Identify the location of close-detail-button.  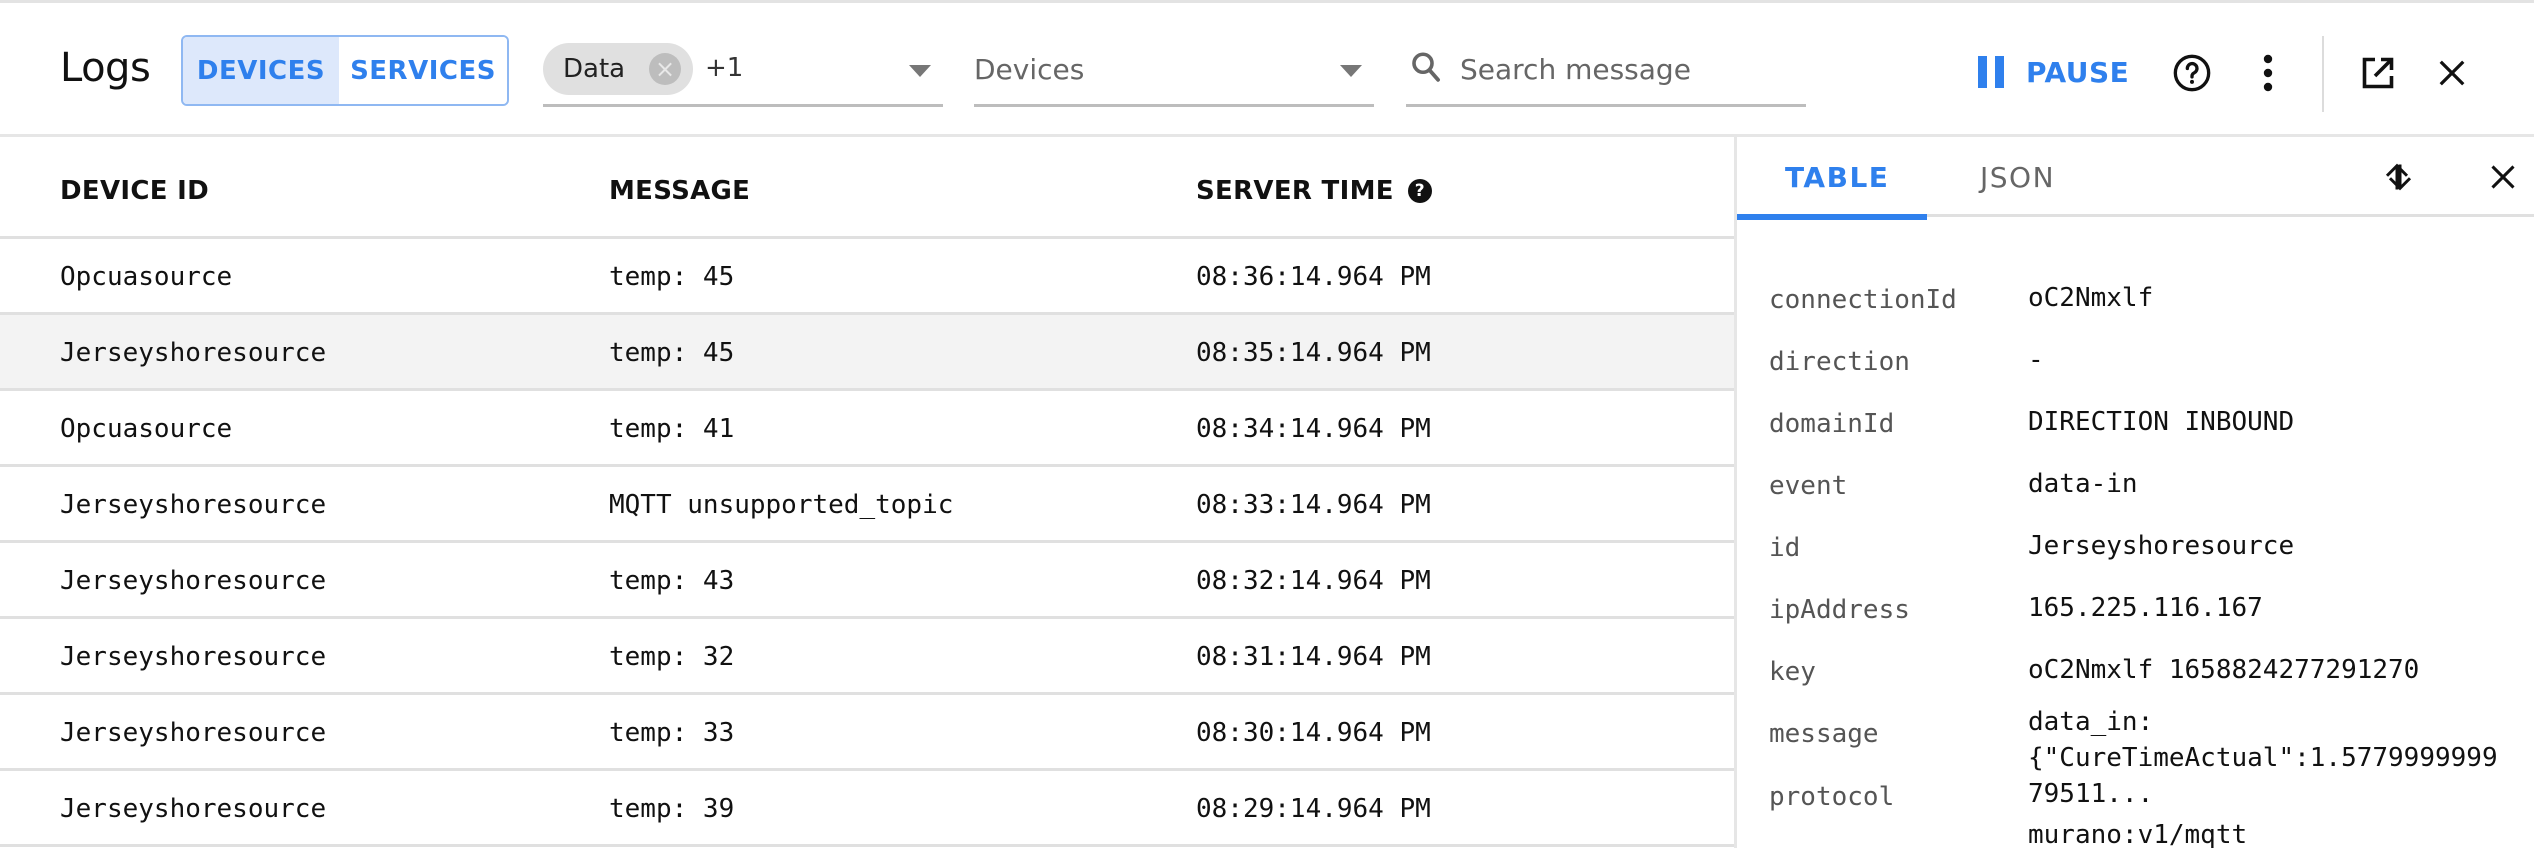
(2503, 177).